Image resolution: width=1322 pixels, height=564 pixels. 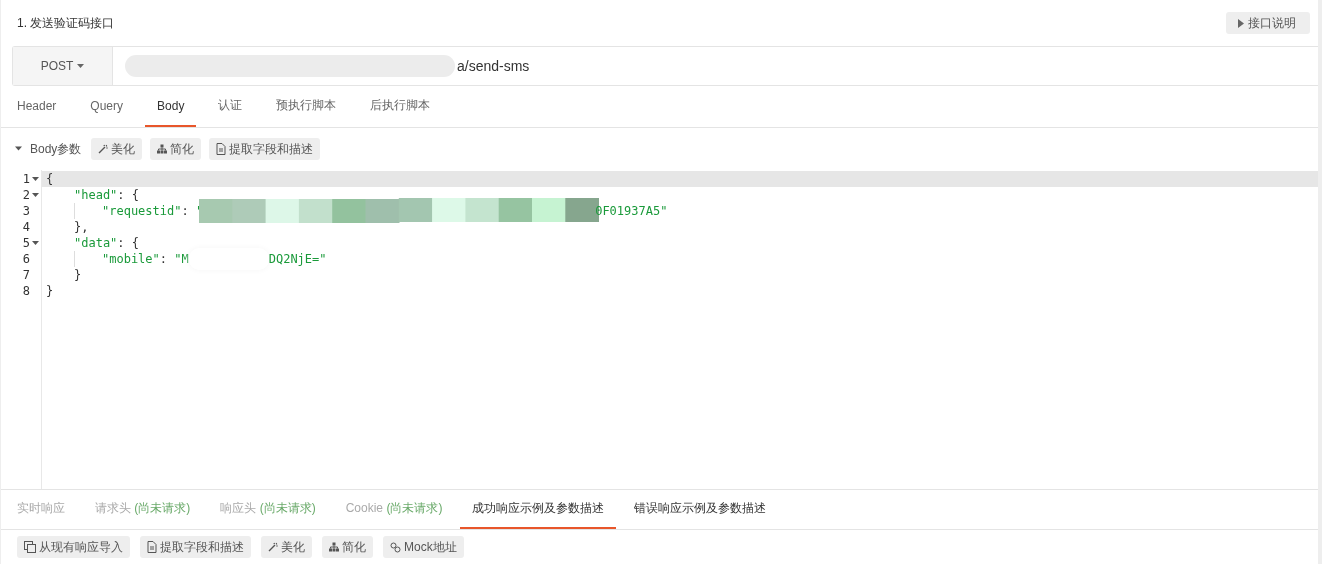 What do you see at coordinates (26, 211) in the screenshot?
I see `line-number: 3` at bounding box center [26, 211].